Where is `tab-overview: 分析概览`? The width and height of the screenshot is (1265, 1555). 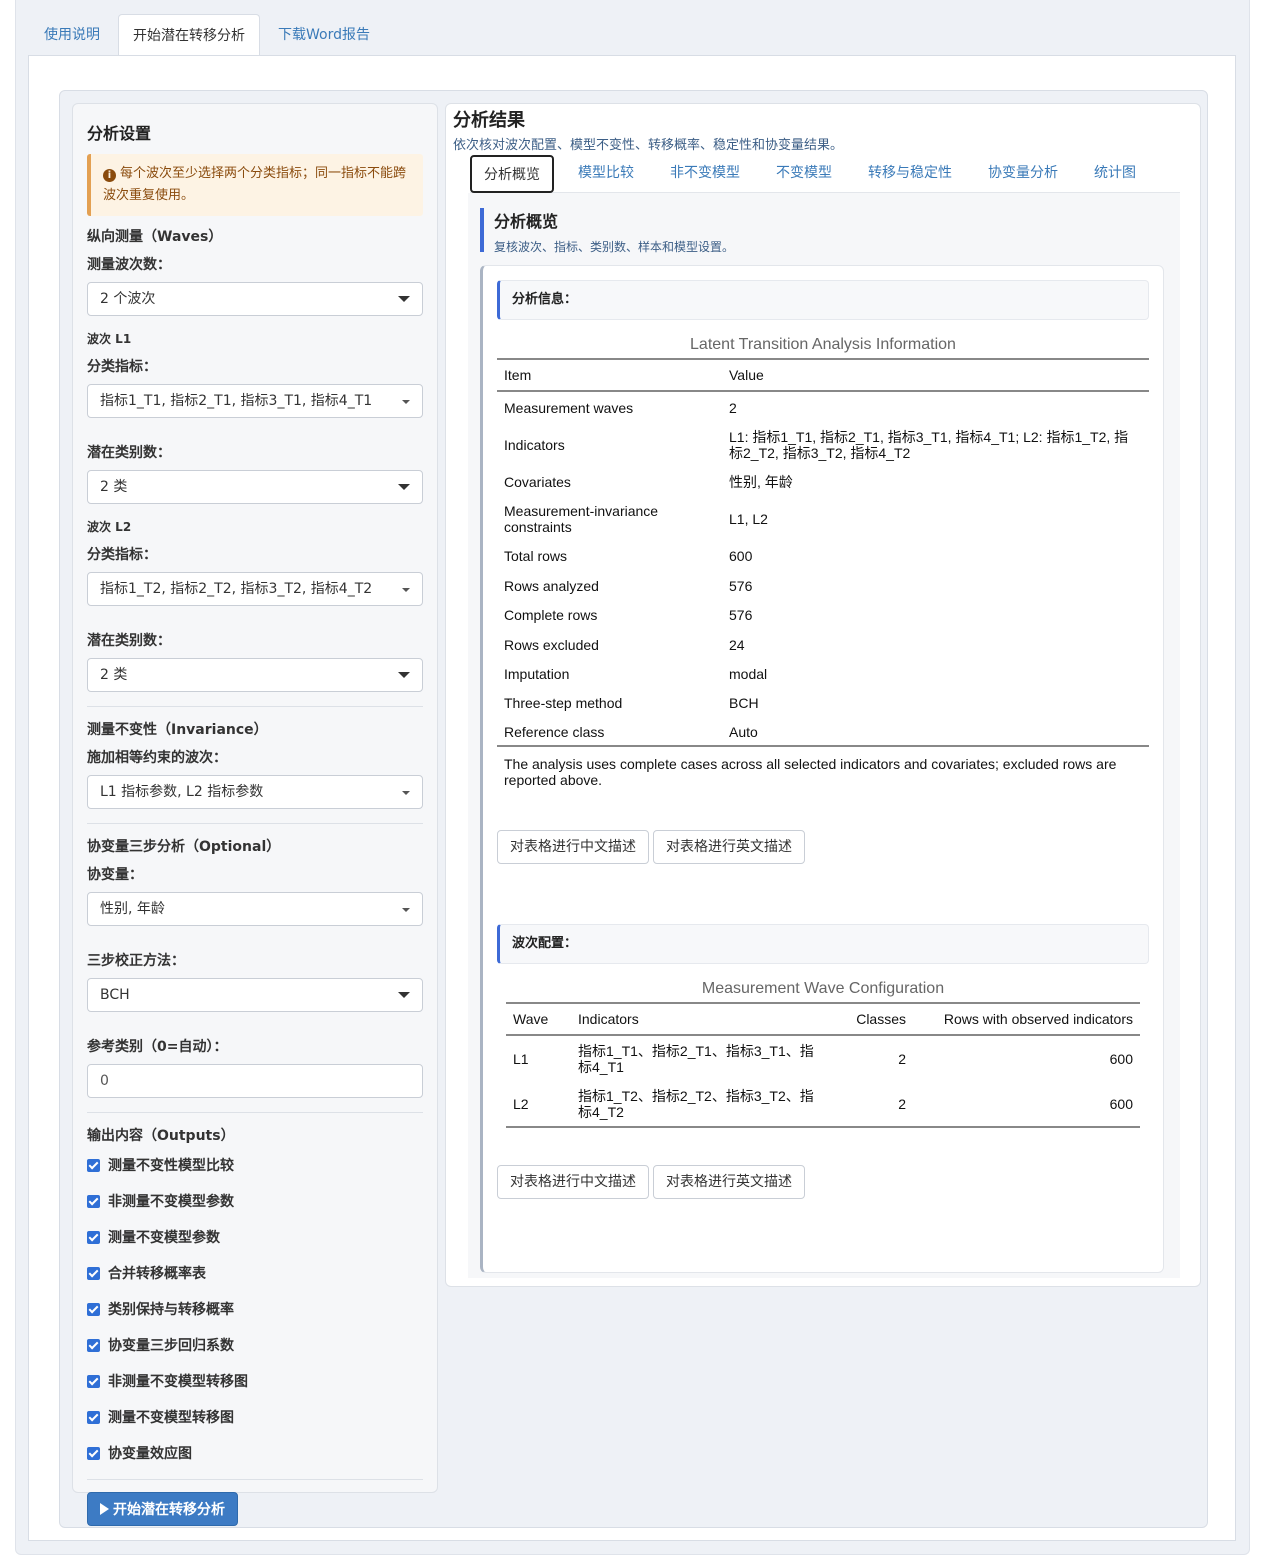
tab-overview: 分析概览 is located at coordinates (512, 174).